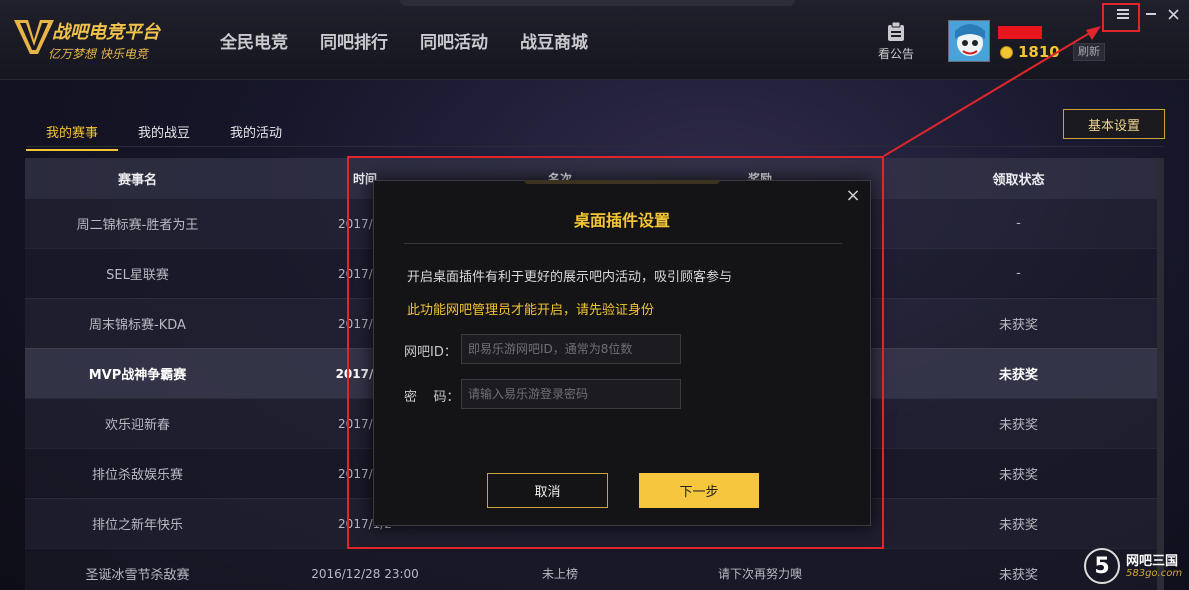 This screenshot has width=1189, height=590. I want to click on coin-value: 1810, so click(1039, 52).